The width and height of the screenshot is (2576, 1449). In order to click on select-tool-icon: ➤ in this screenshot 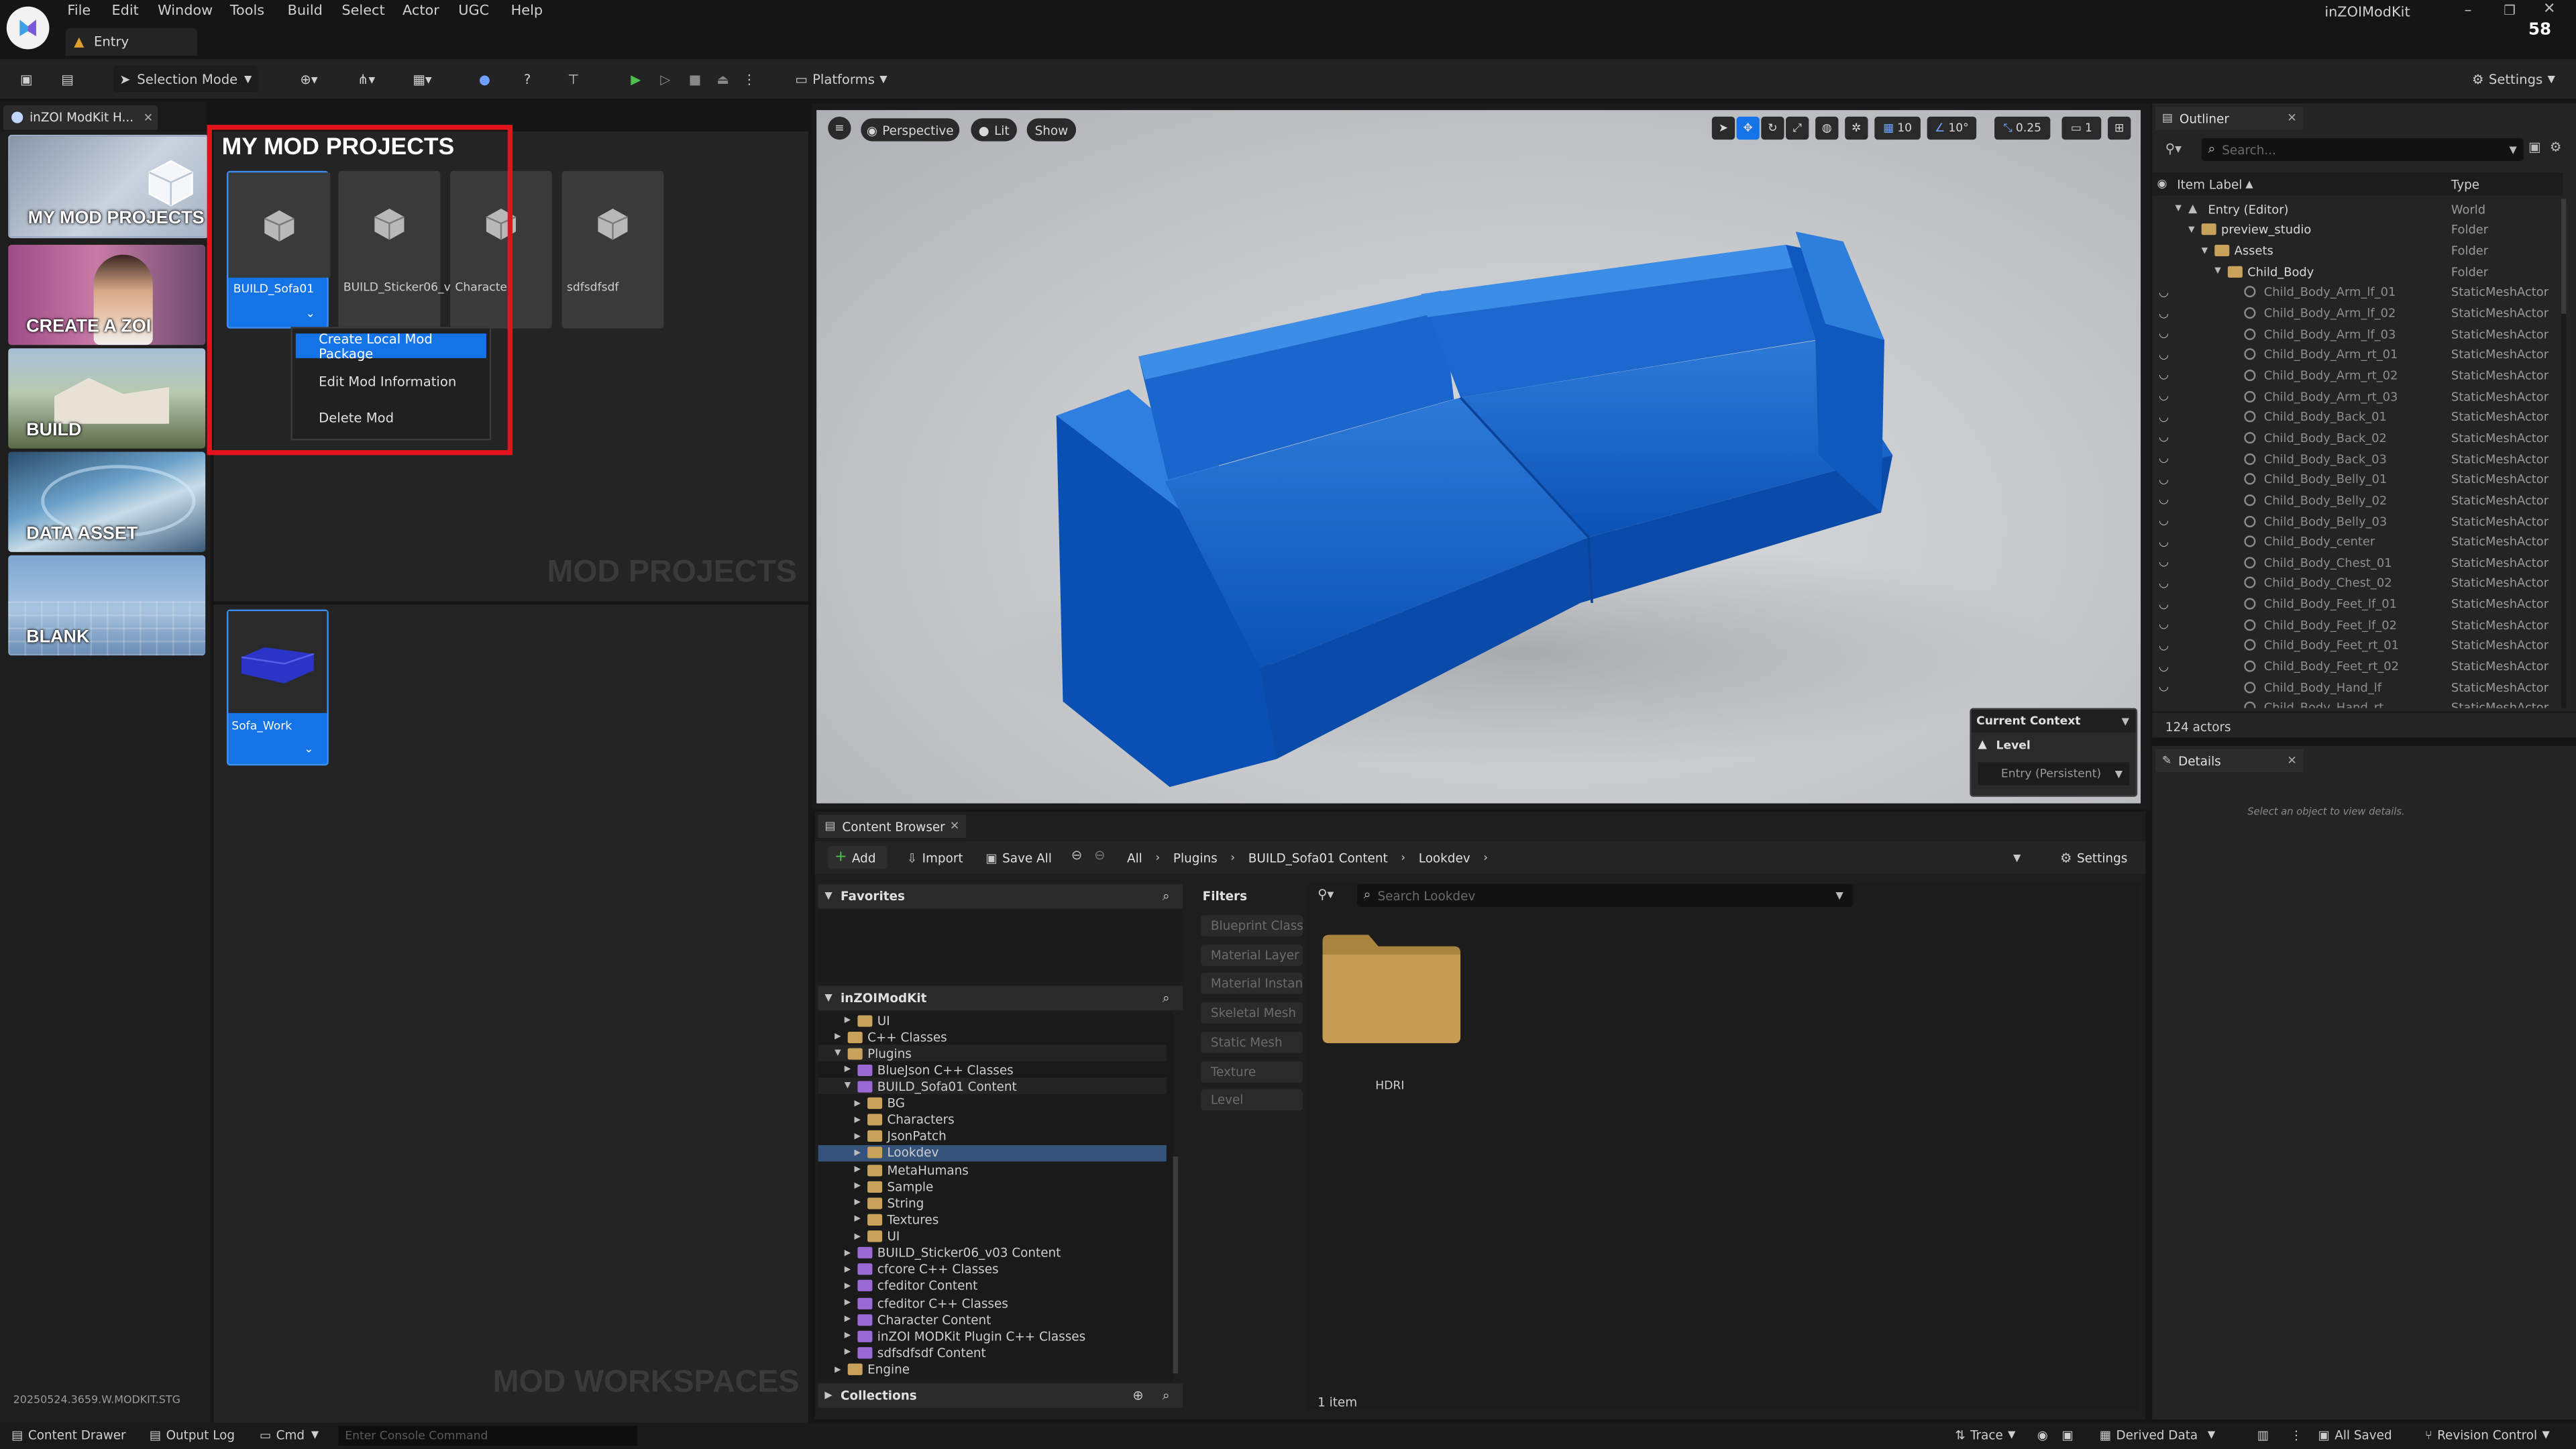, I will do `click(1723, 128)`.